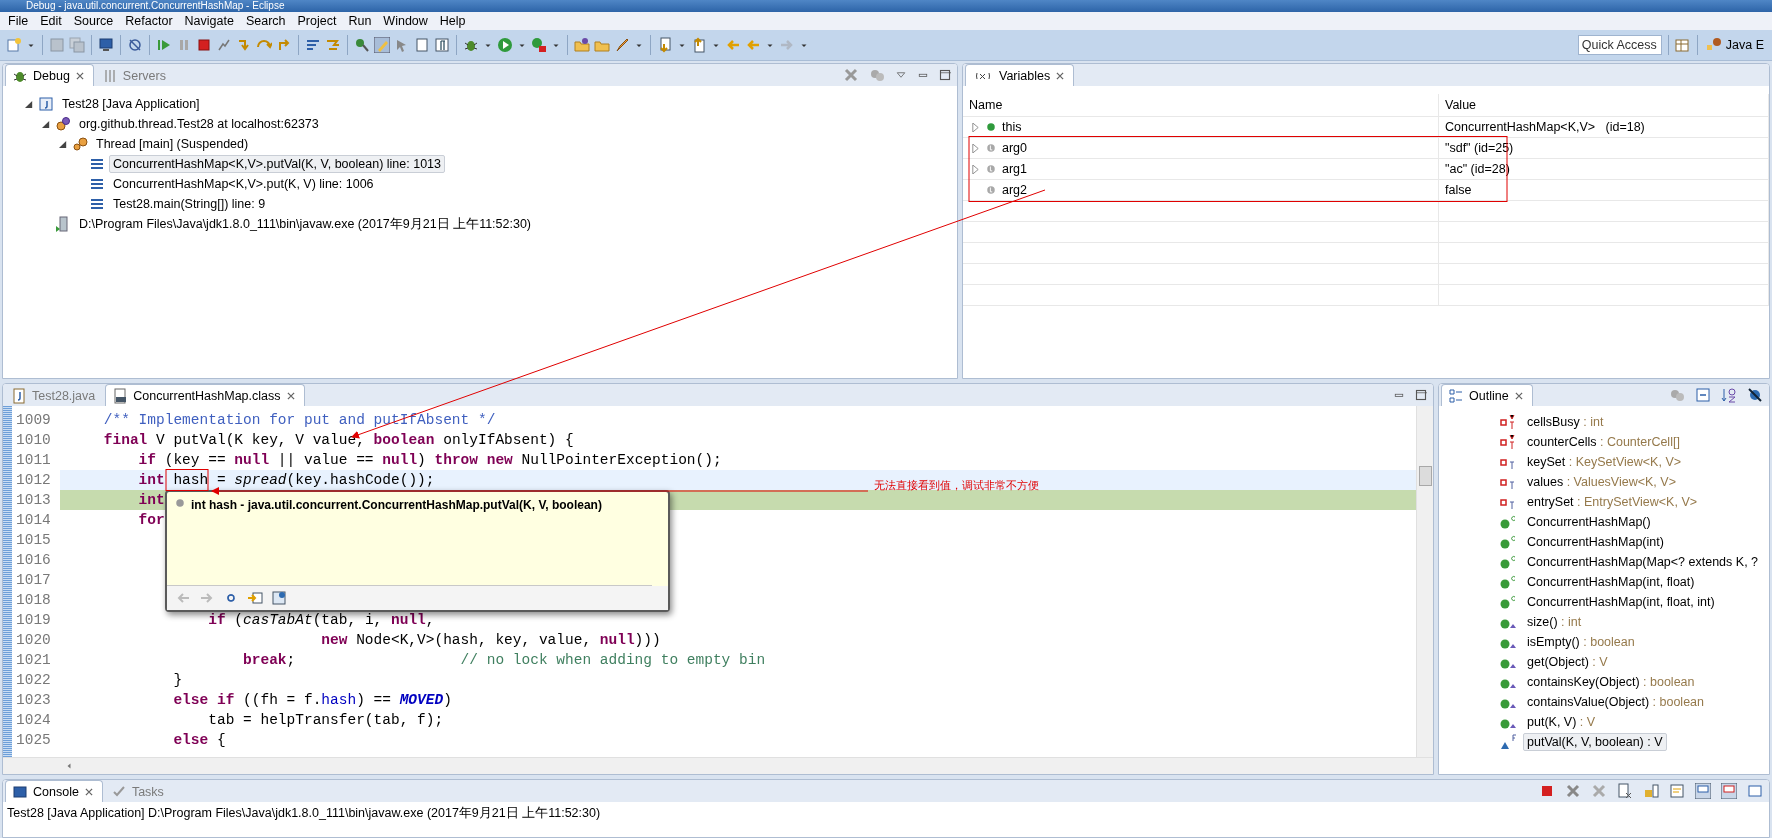 This screenshot has width=1772, height=838. What do you see at coordinates (1729, 791) in the screenshot?
I see `show-error-icon` at bounding box center [1729, 791].